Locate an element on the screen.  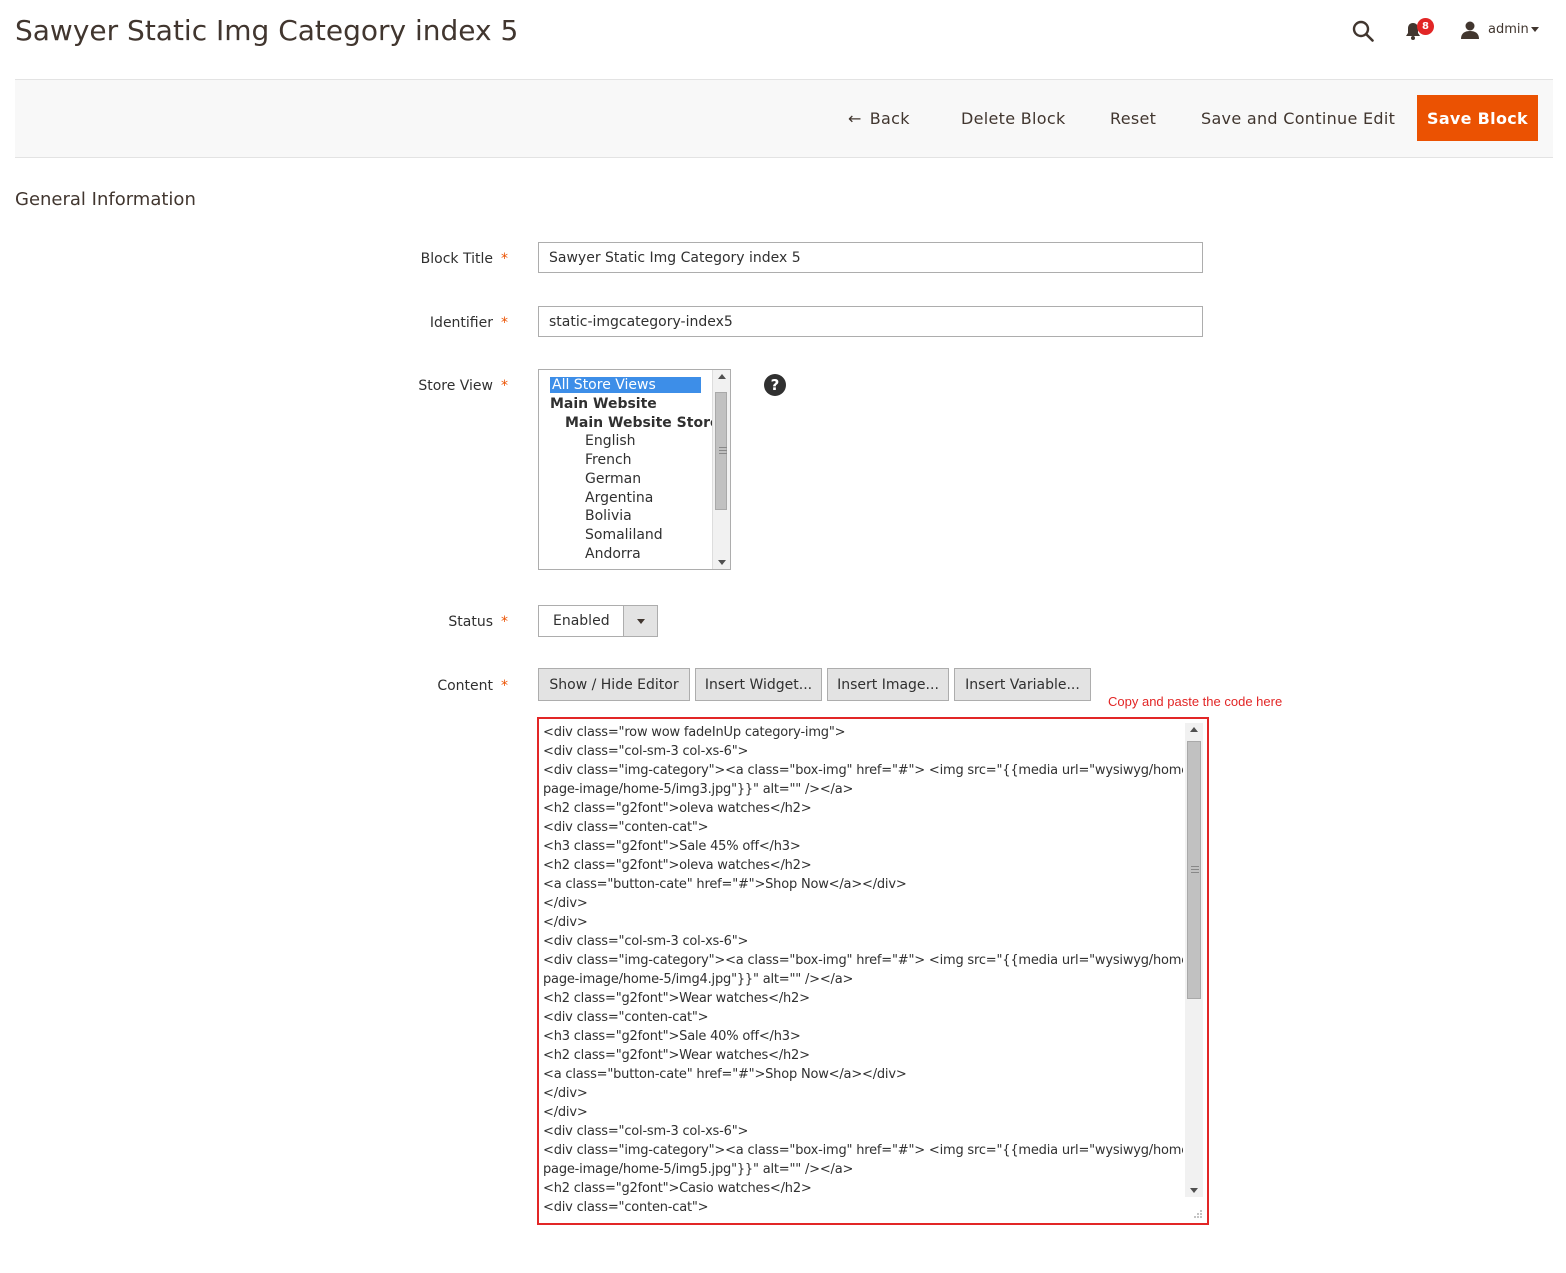
store-view-option: Main Website is located at coordinates (603, 404).